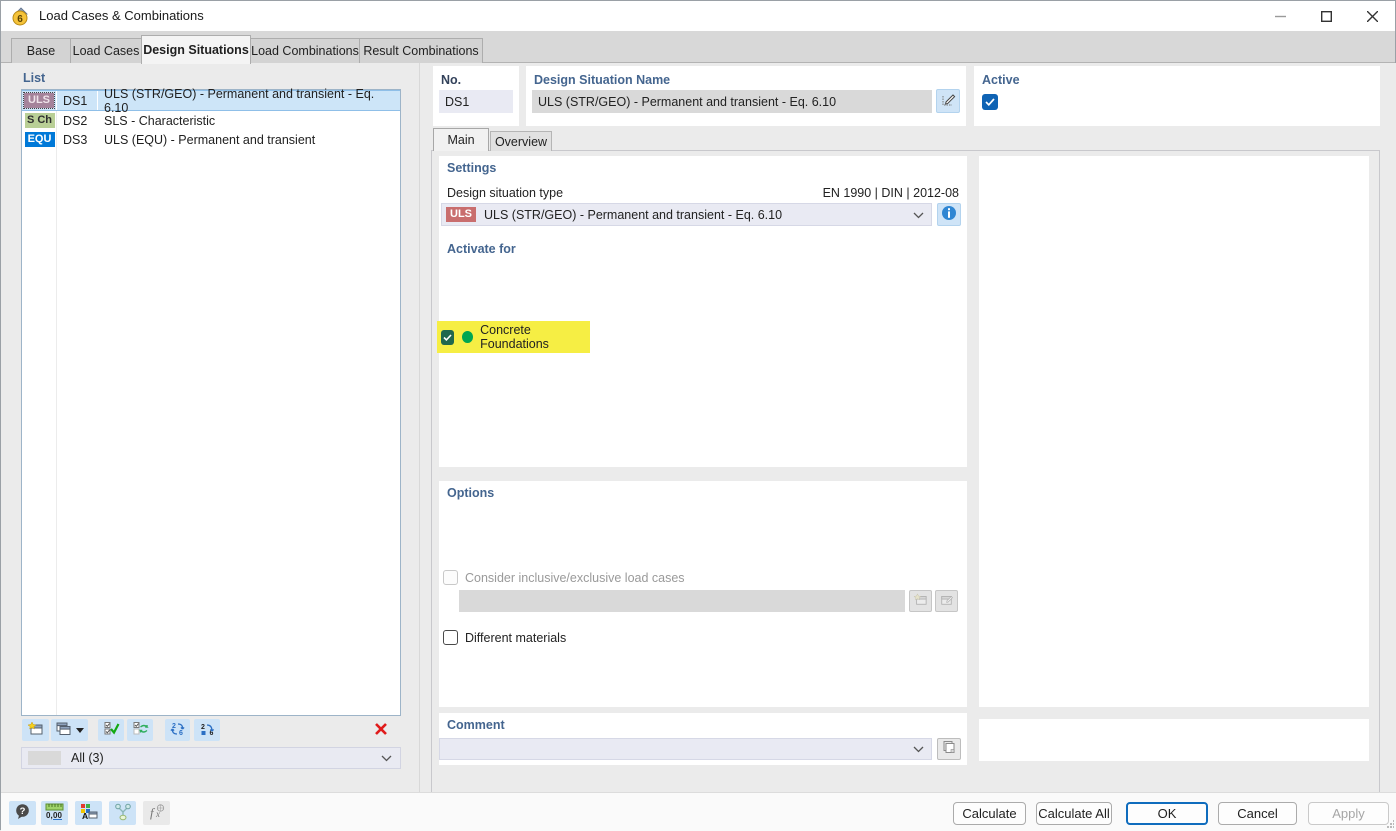  I want to click on renumber-icon: 2 6, so click(177, 730).